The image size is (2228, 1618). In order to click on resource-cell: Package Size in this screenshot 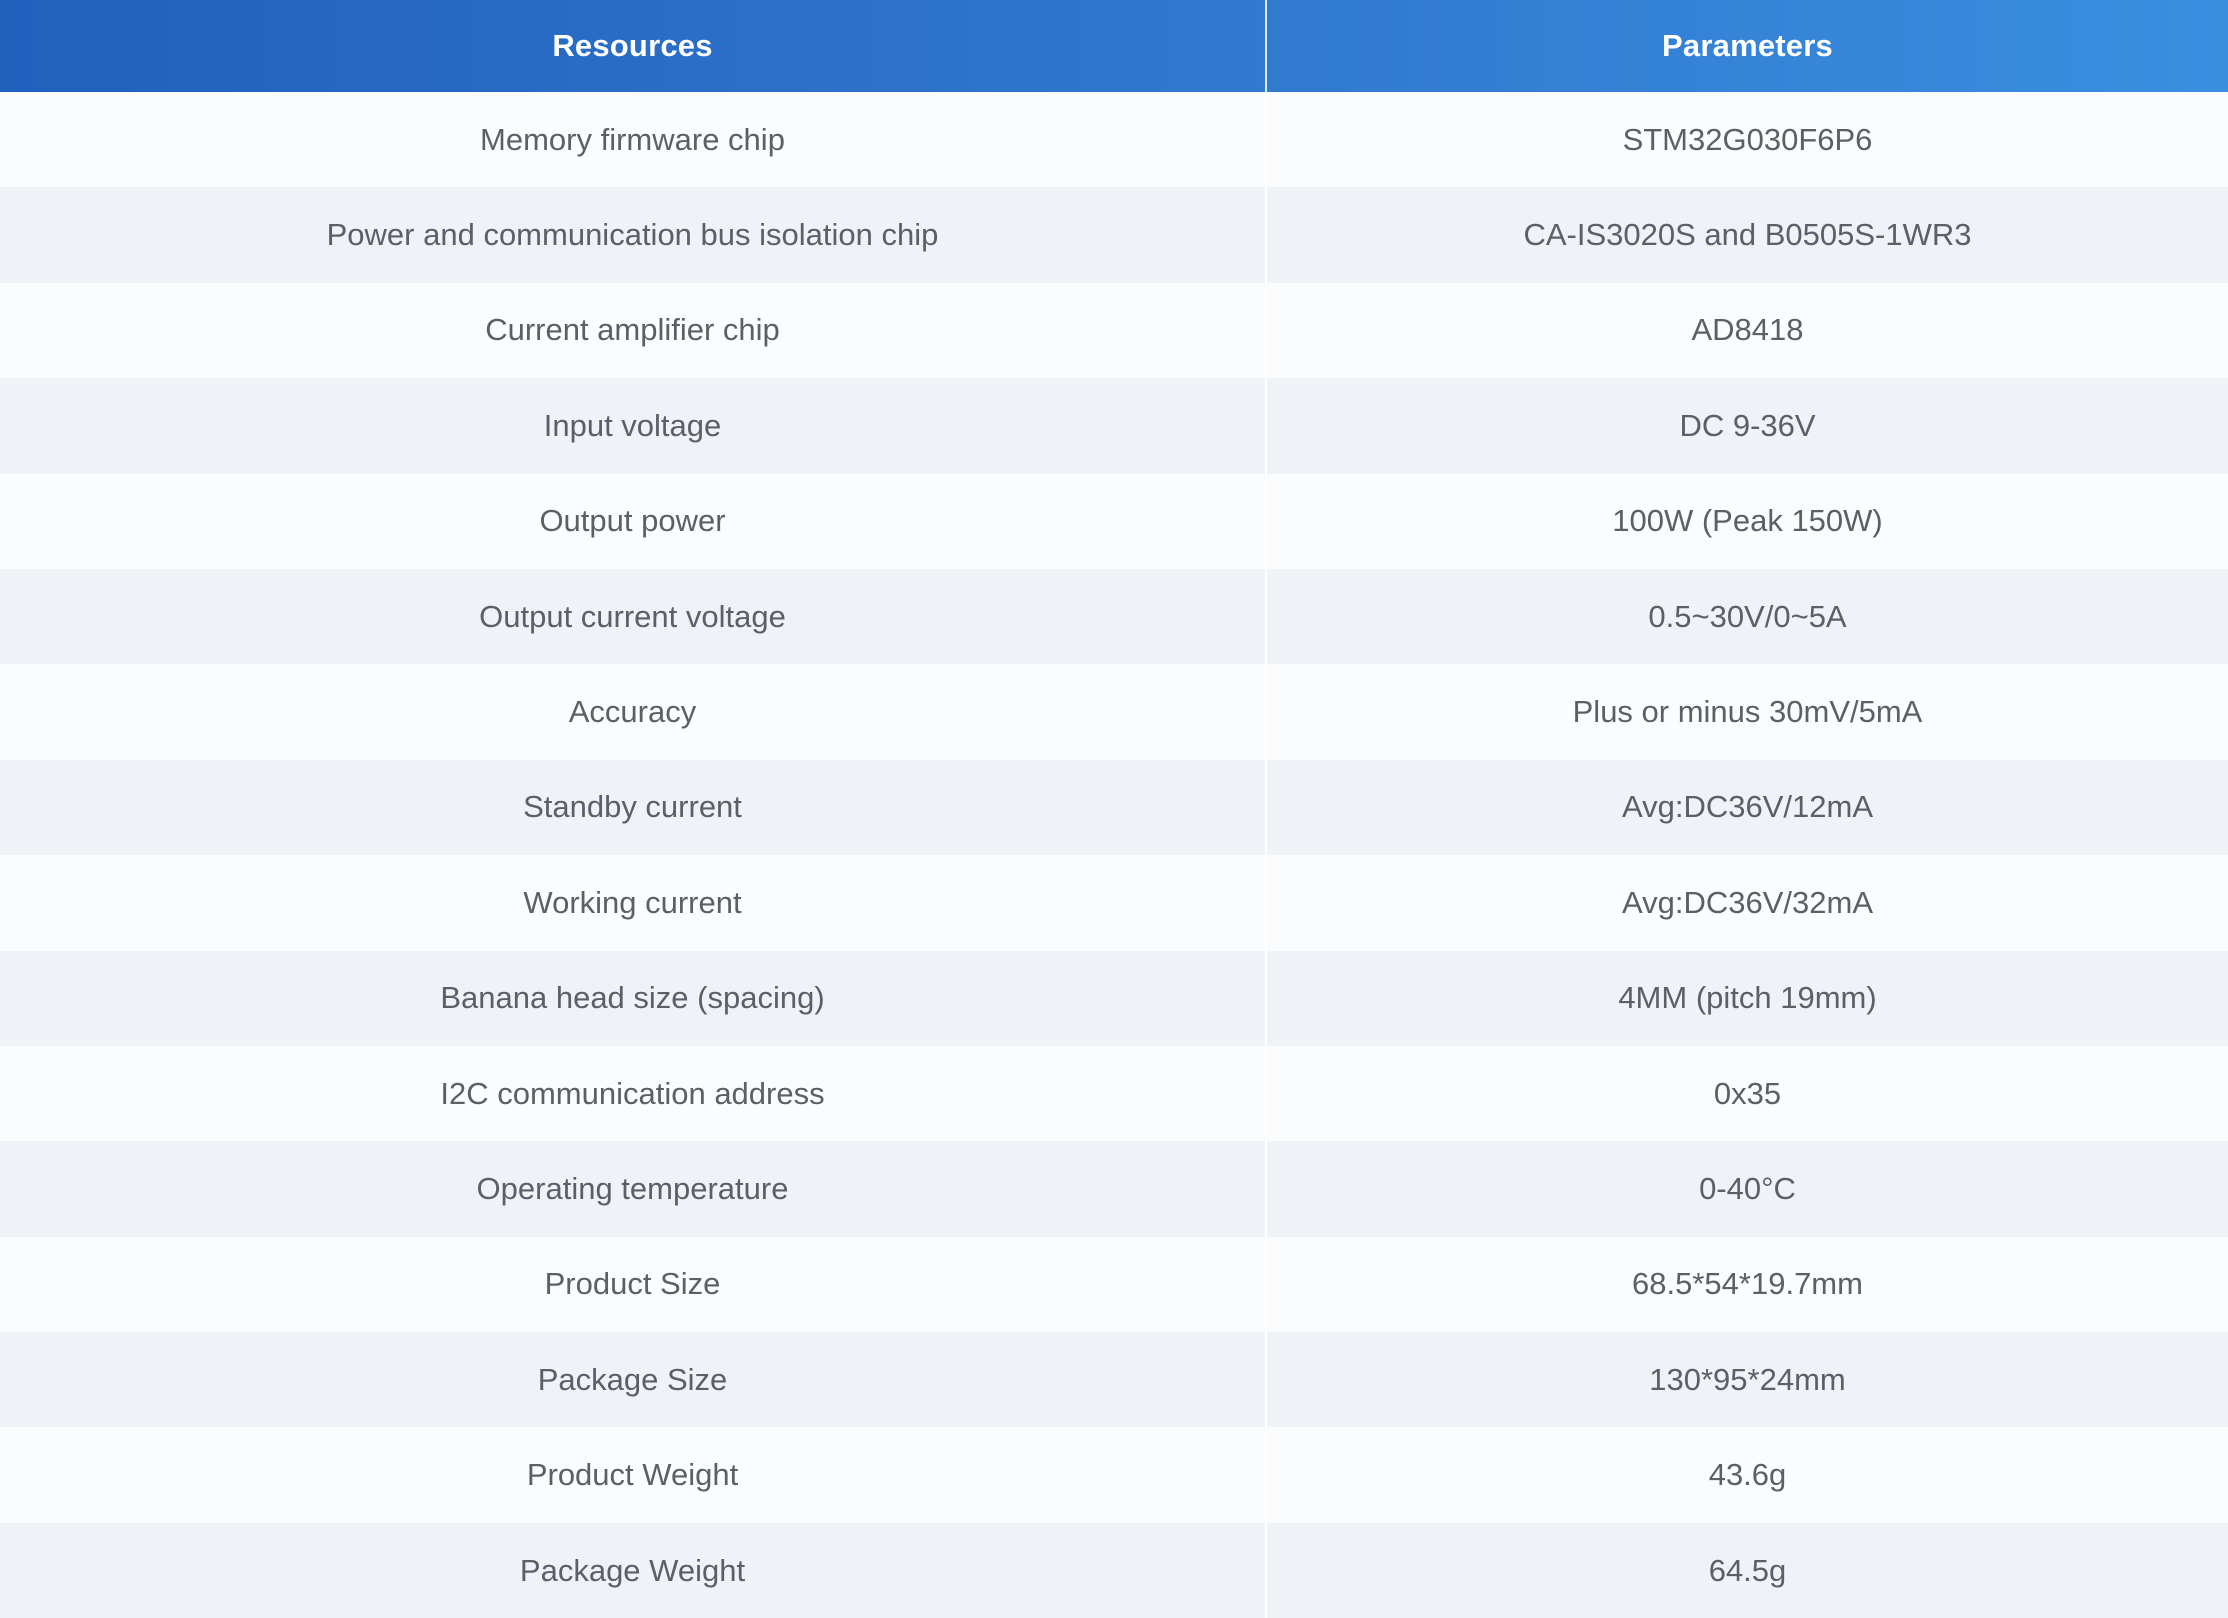, I will do `click(633, 1380)`.